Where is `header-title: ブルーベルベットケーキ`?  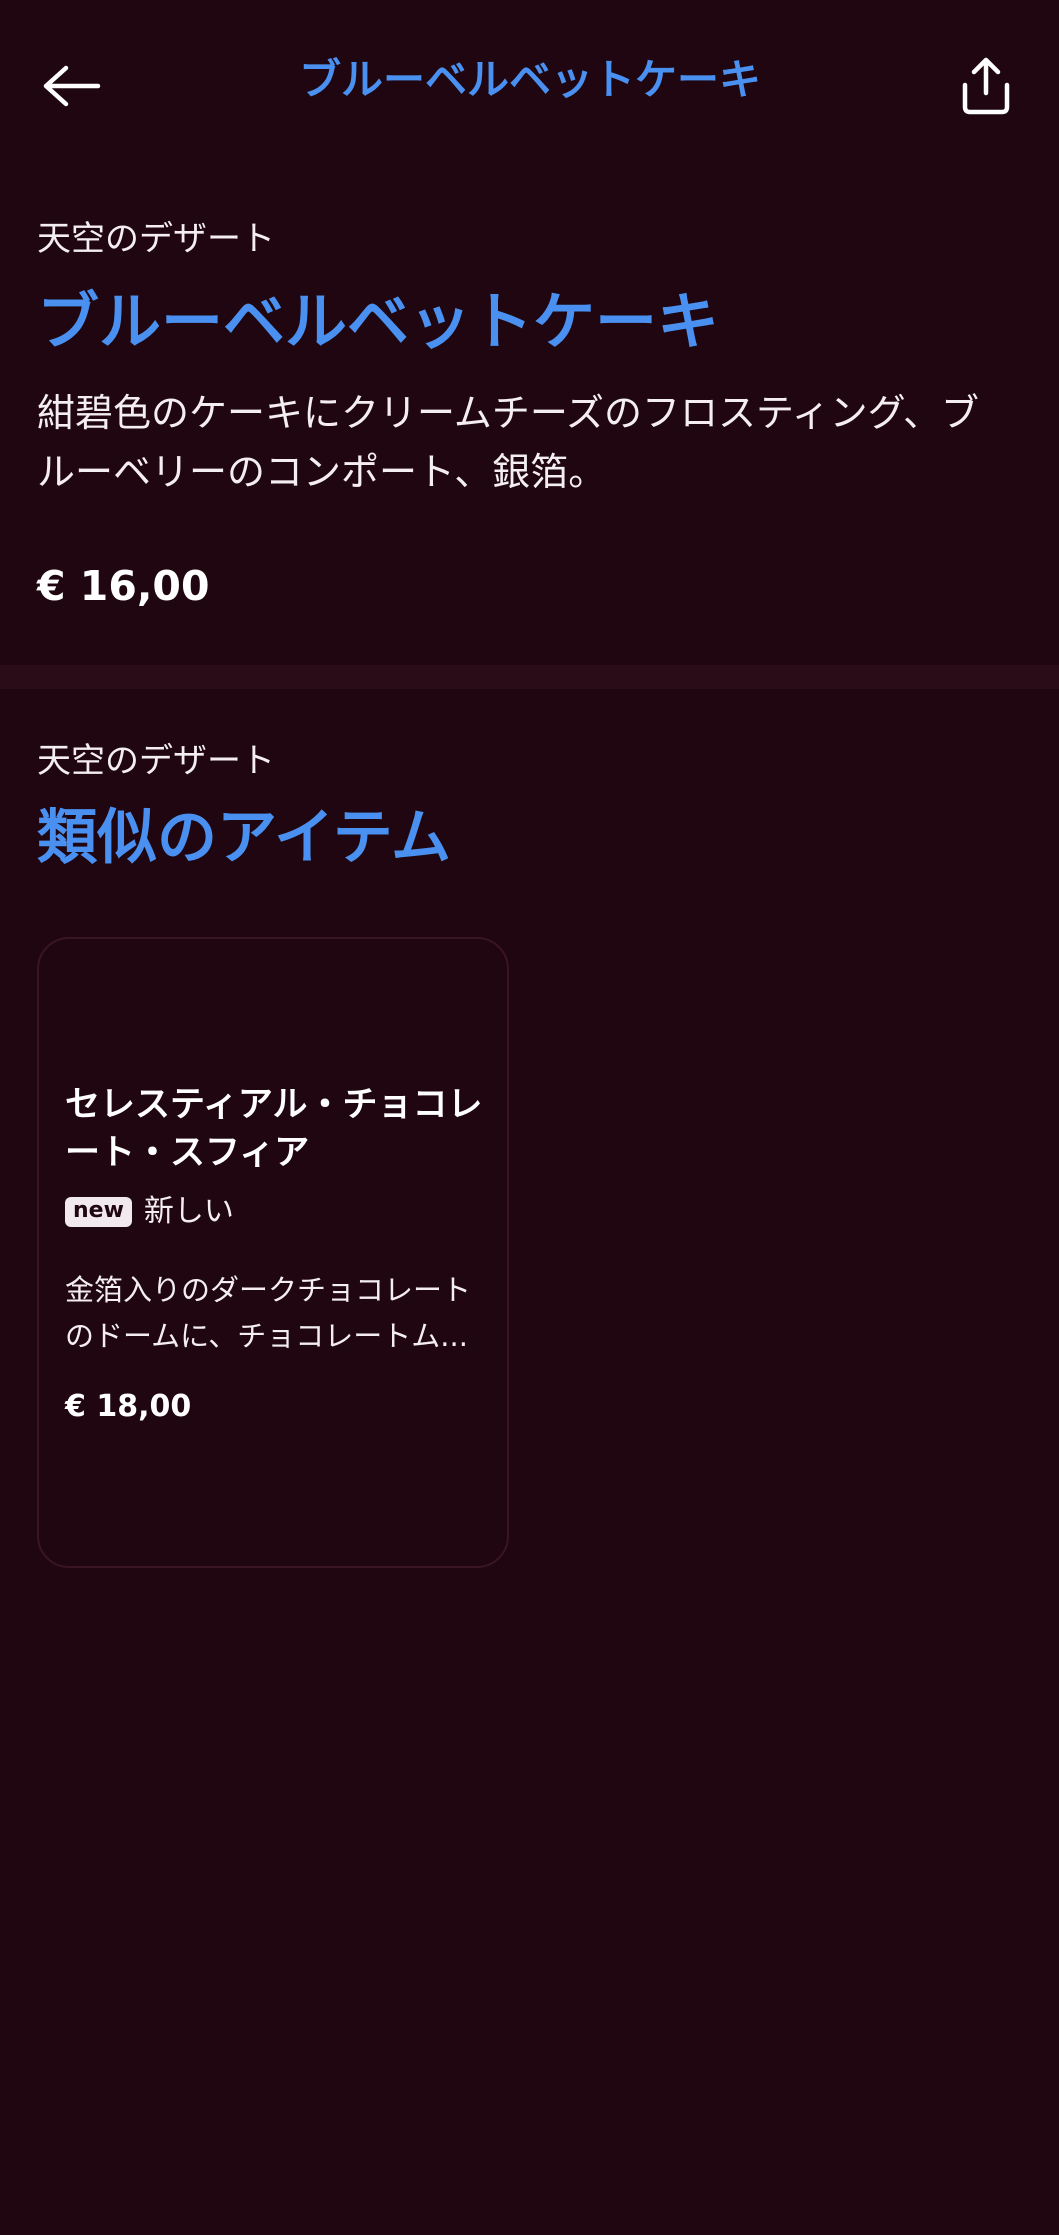
header-title: ブルーベルベットケーキ is located at coordinates (529, 79).